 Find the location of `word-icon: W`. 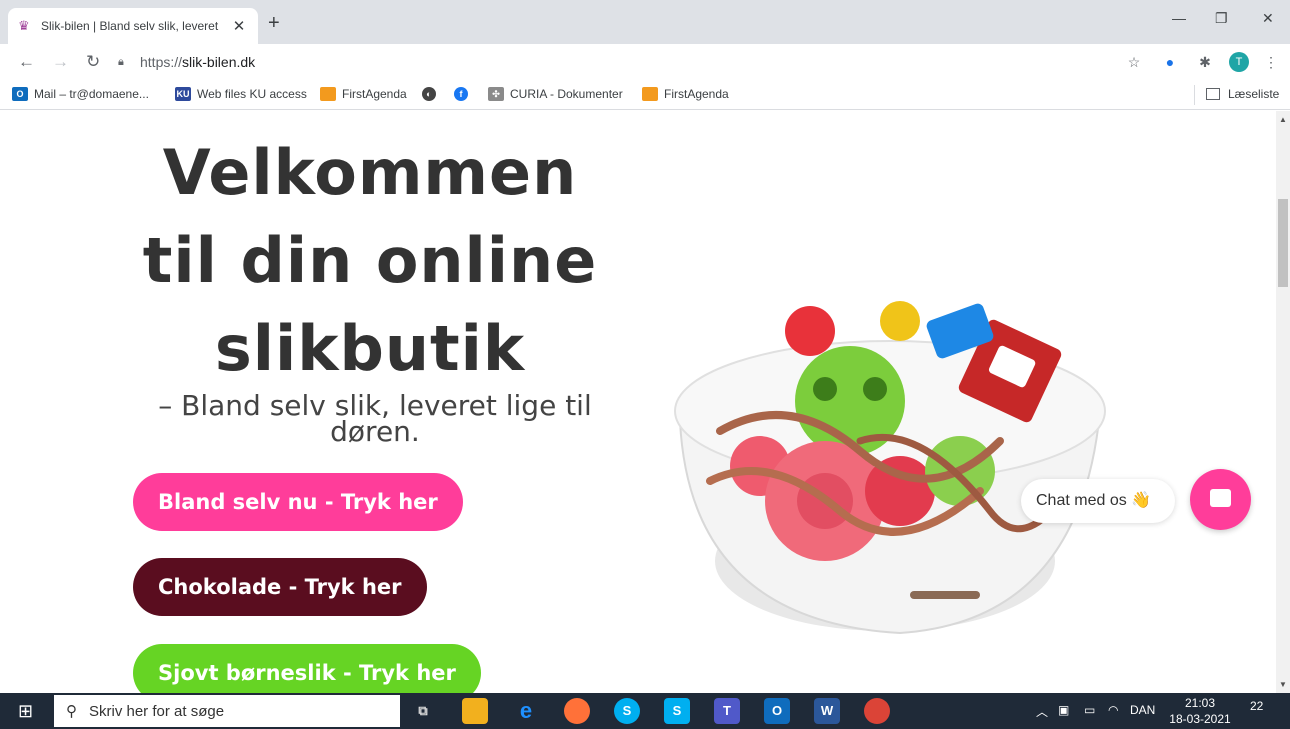

word-icon: W is located at coordinates (827, 711).